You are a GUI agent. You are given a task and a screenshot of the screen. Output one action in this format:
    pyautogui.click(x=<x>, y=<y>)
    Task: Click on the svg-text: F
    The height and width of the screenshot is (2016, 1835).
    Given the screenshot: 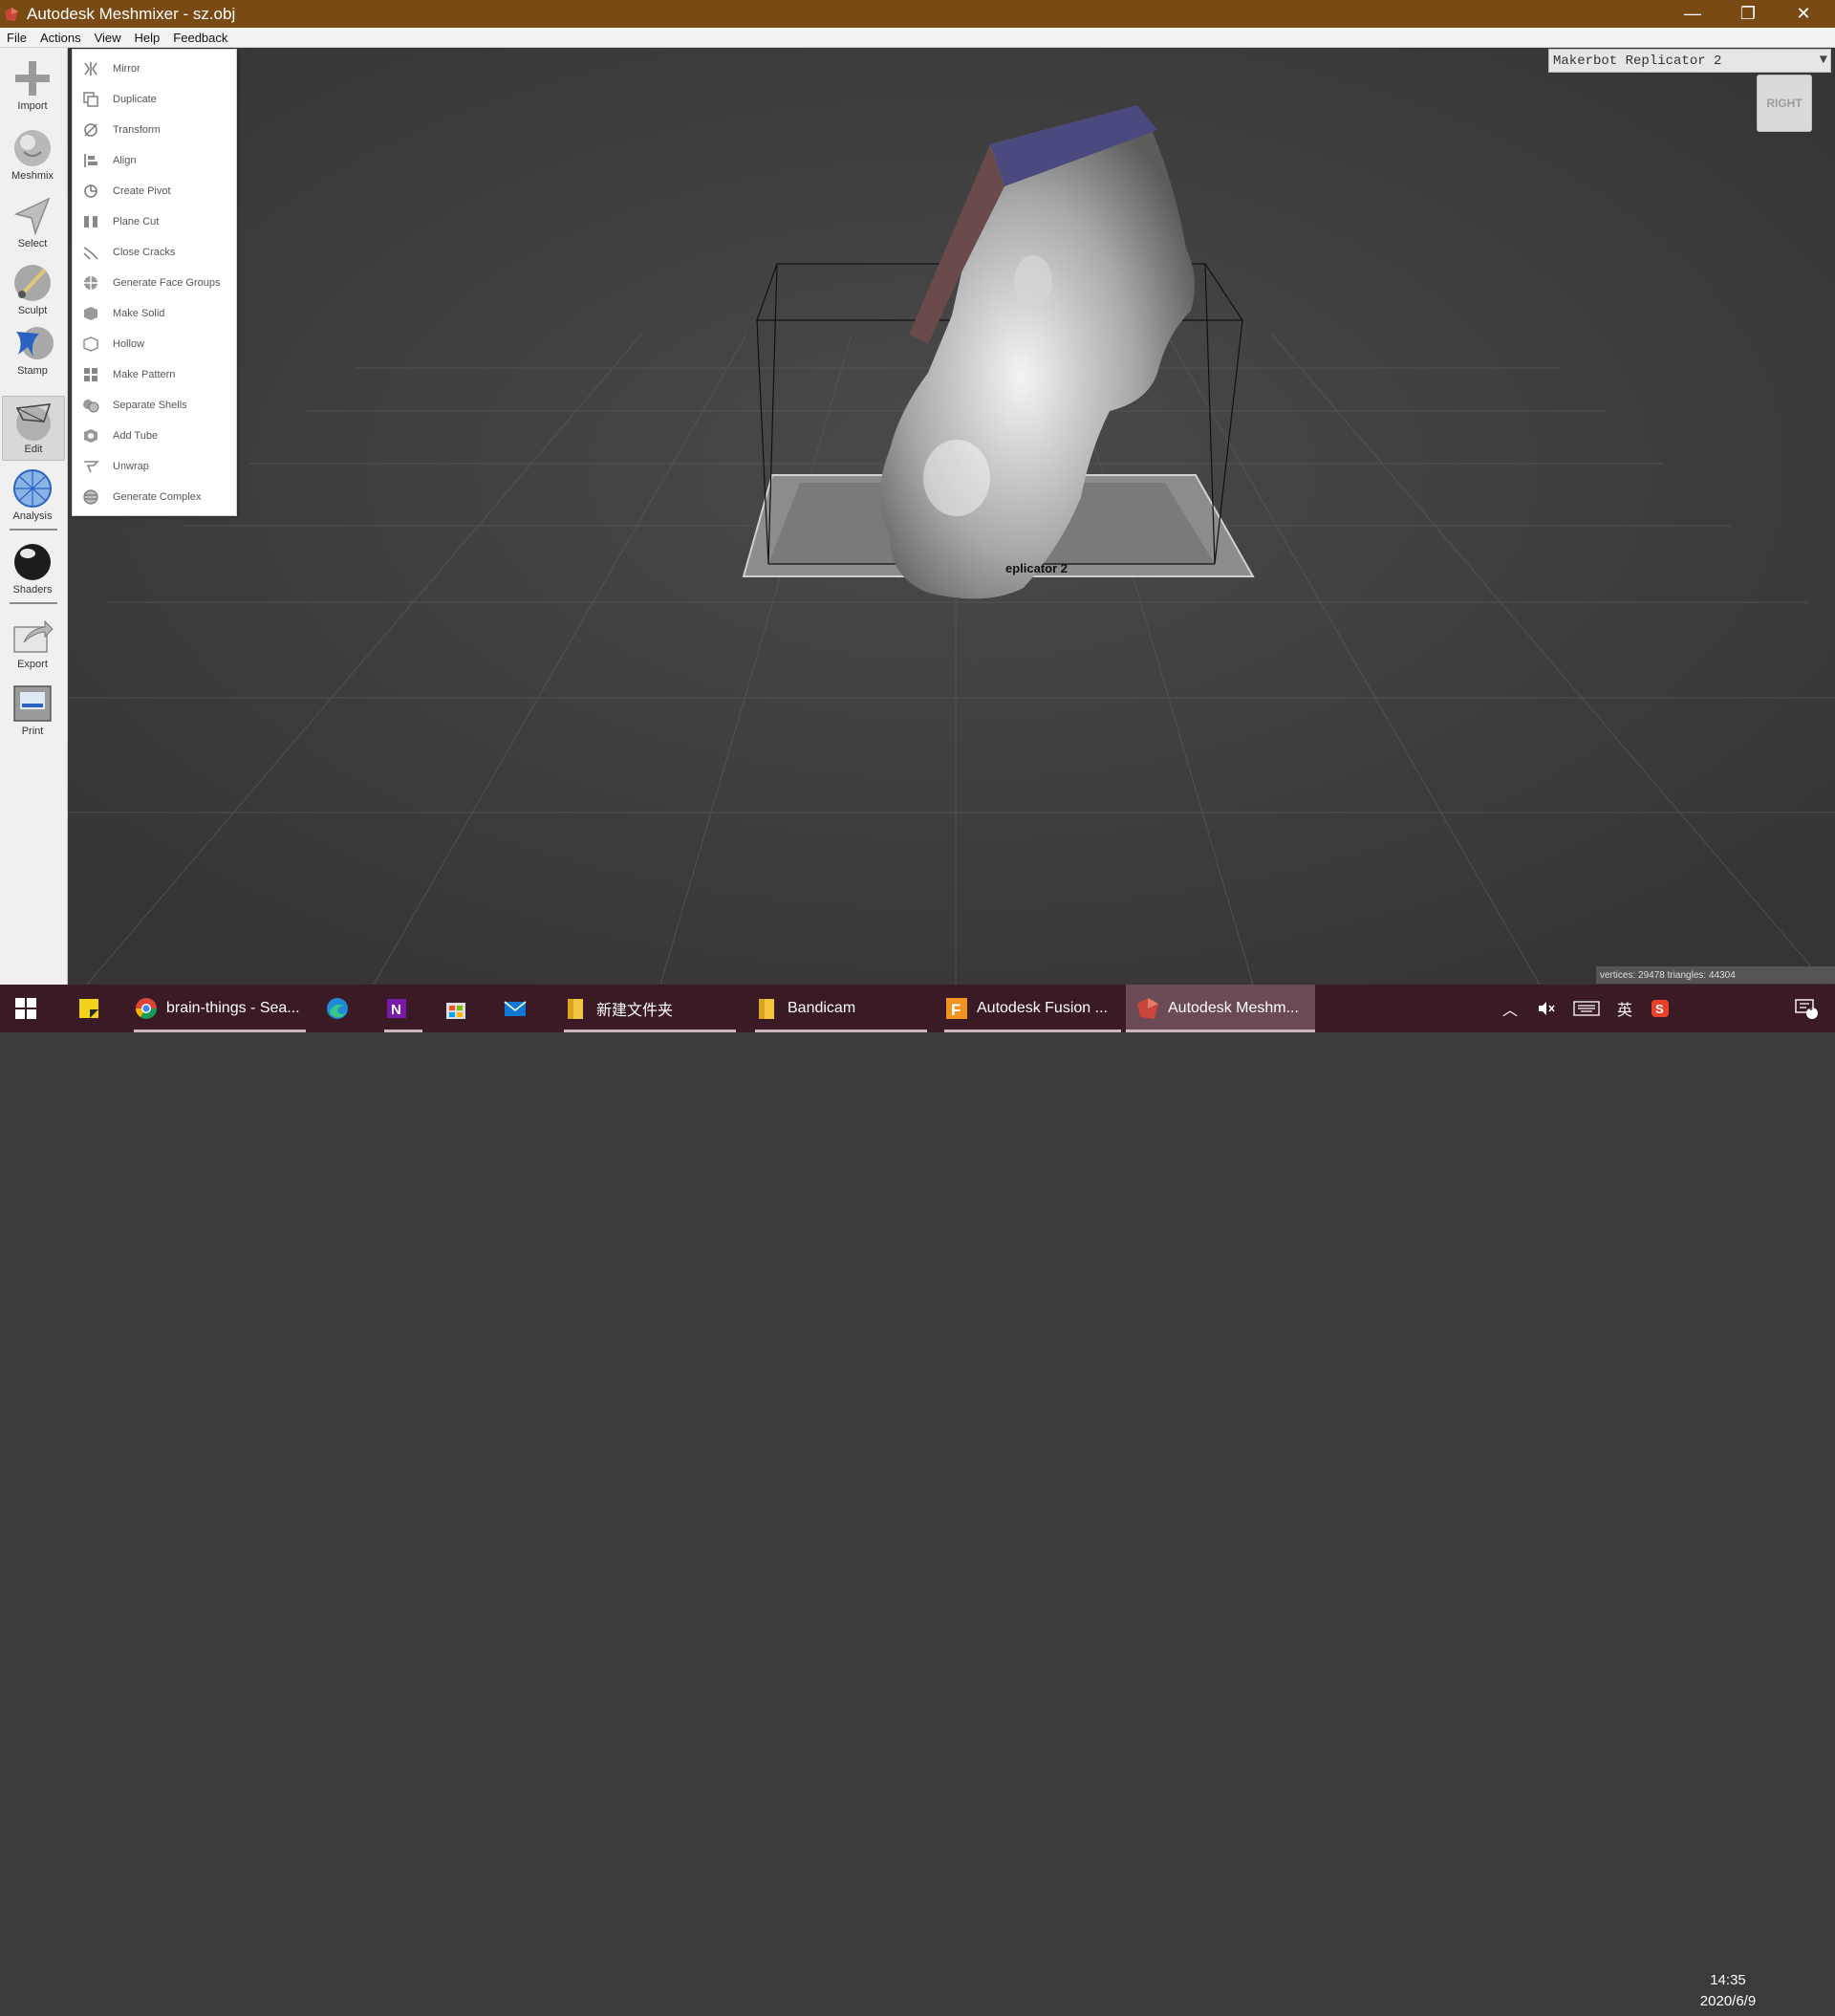 What is the action you would take?
    pyautogui.click(x=956, y=1010)
    